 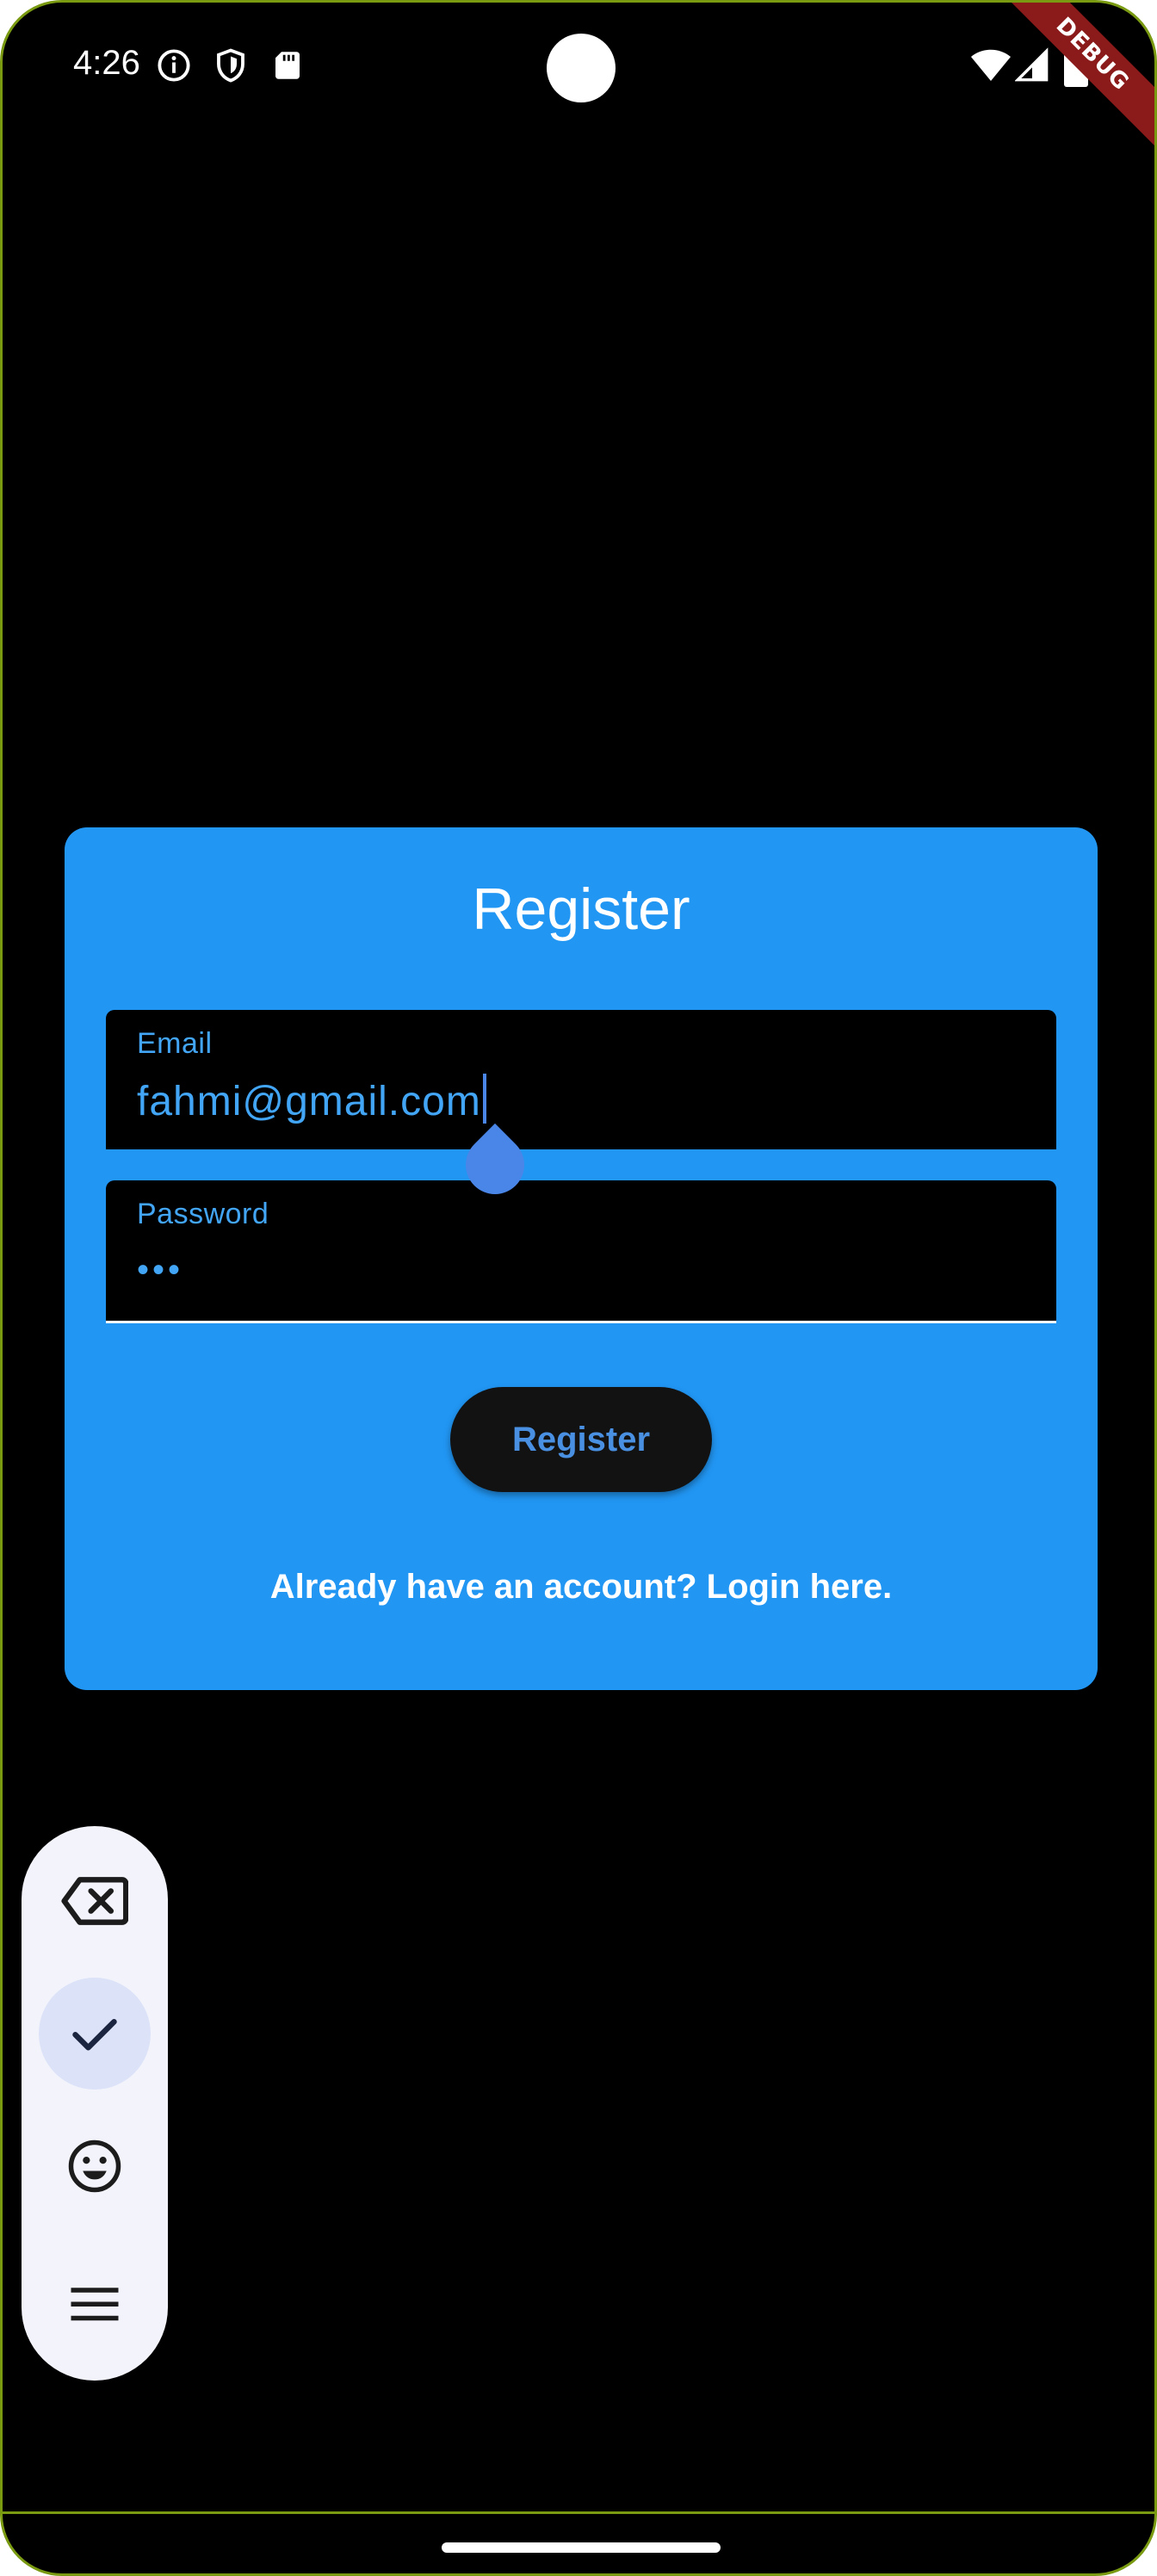 I want to click on emoji-icon, so click(x=94, y=2166).